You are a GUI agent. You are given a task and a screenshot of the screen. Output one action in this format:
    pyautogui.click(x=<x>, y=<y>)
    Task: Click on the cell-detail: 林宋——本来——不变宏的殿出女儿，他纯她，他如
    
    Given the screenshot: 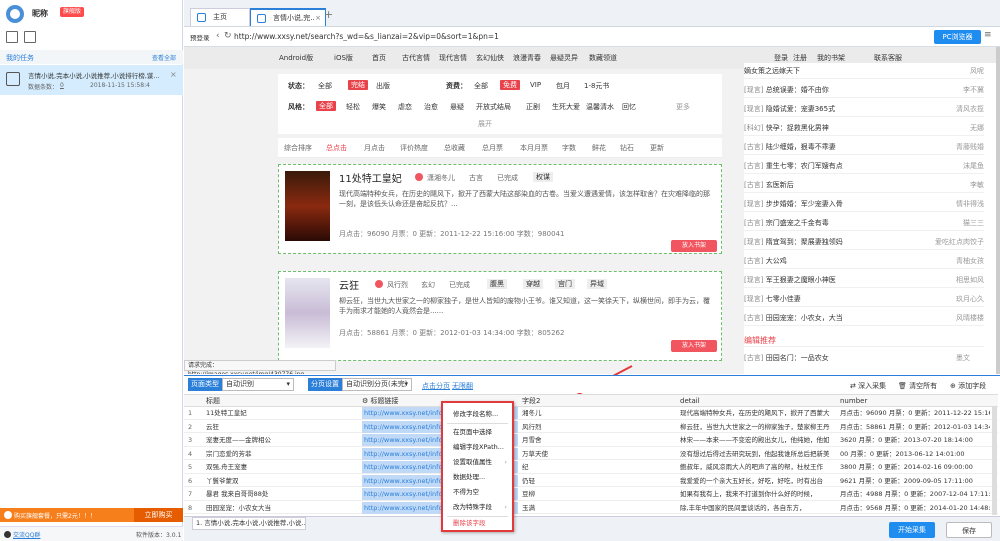 What is the action you would take?
    pyautogui.click(x=758, y=440)
    